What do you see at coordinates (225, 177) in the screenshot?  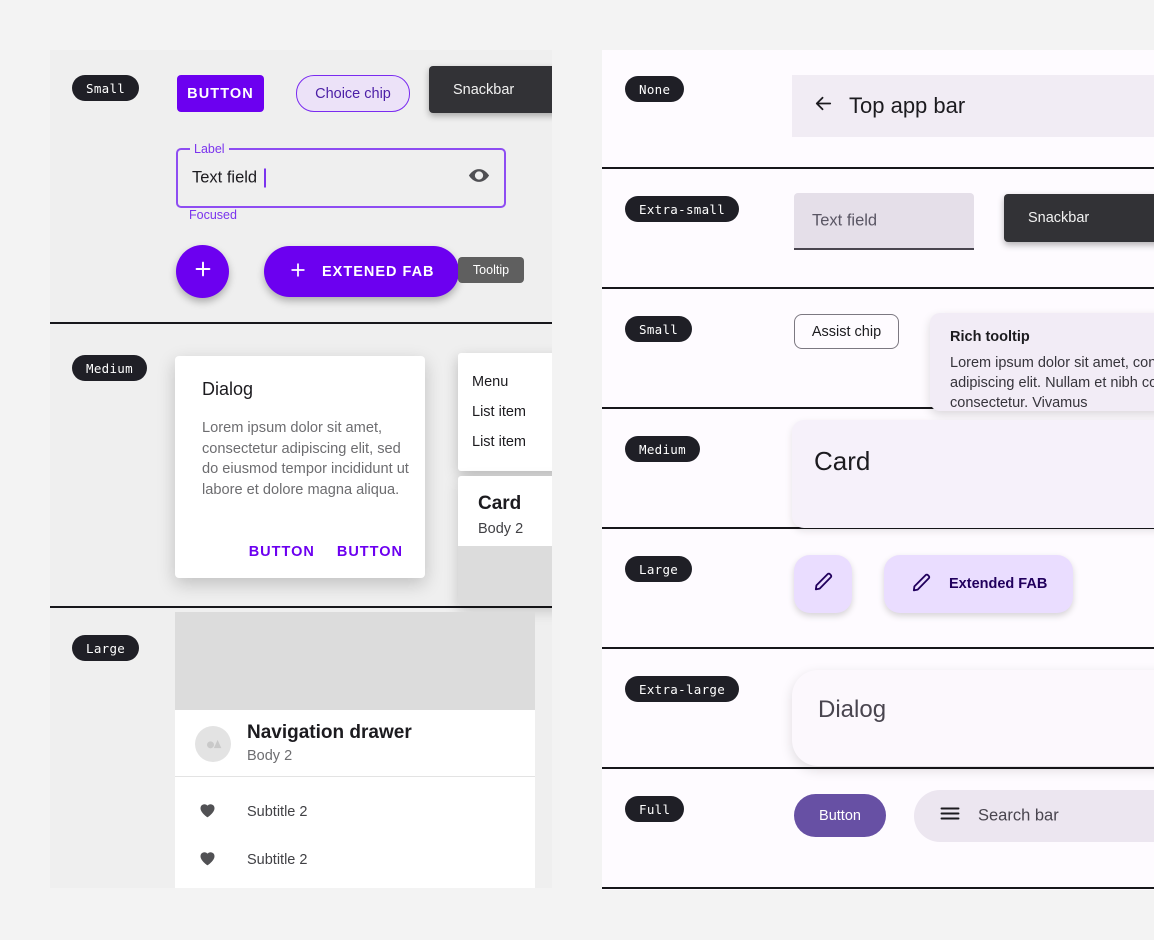 I see `text-field-text: Text field` at bounding box center [225, 177].